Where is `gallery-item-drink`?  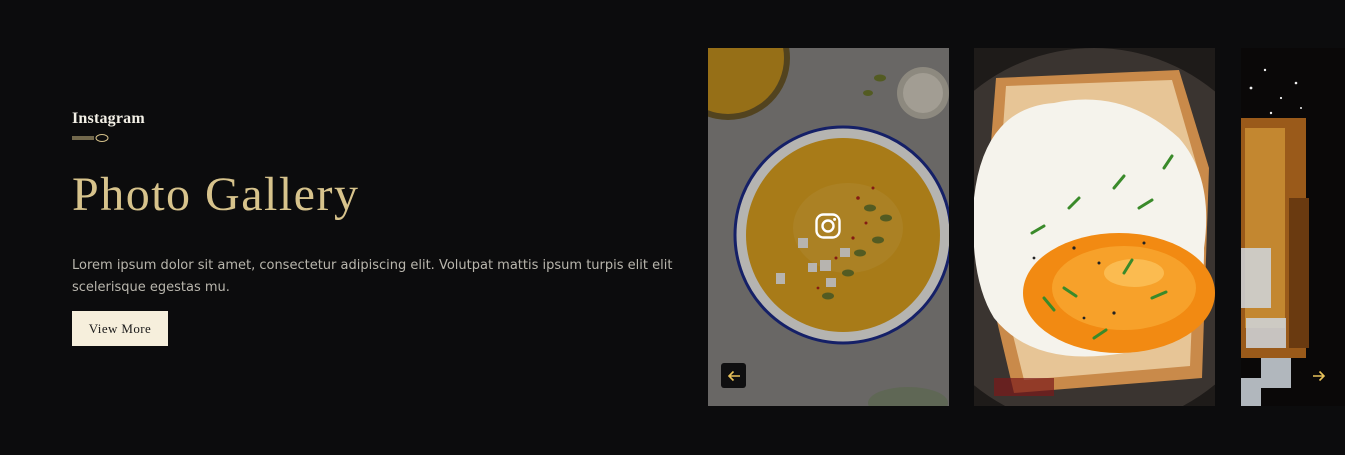
gallery-item-drink is located at coordinates (1293, 227).